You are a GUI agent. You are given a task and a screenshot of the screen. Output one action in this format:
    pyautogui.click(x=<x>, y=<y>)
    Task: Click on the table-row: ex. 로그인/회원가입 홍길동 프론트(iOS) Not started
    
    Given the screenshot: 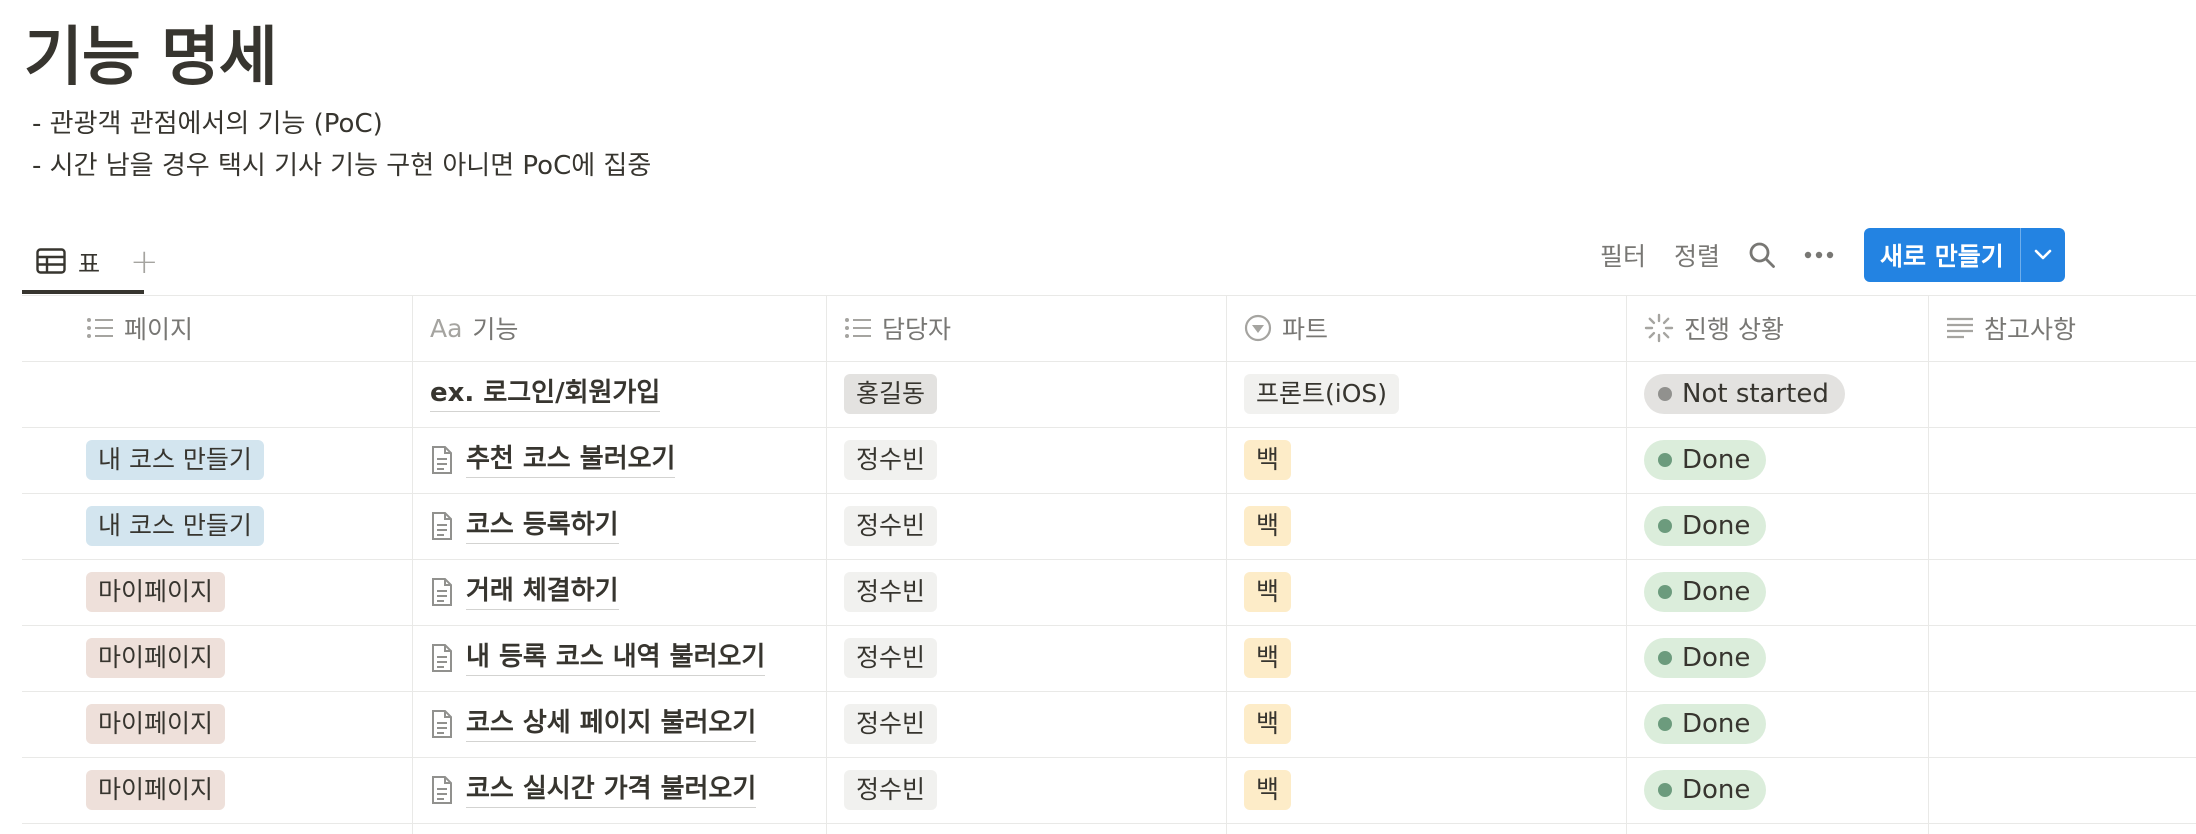 What is the action you would take?
    pyautogui.click(x=1109, y=394)
    